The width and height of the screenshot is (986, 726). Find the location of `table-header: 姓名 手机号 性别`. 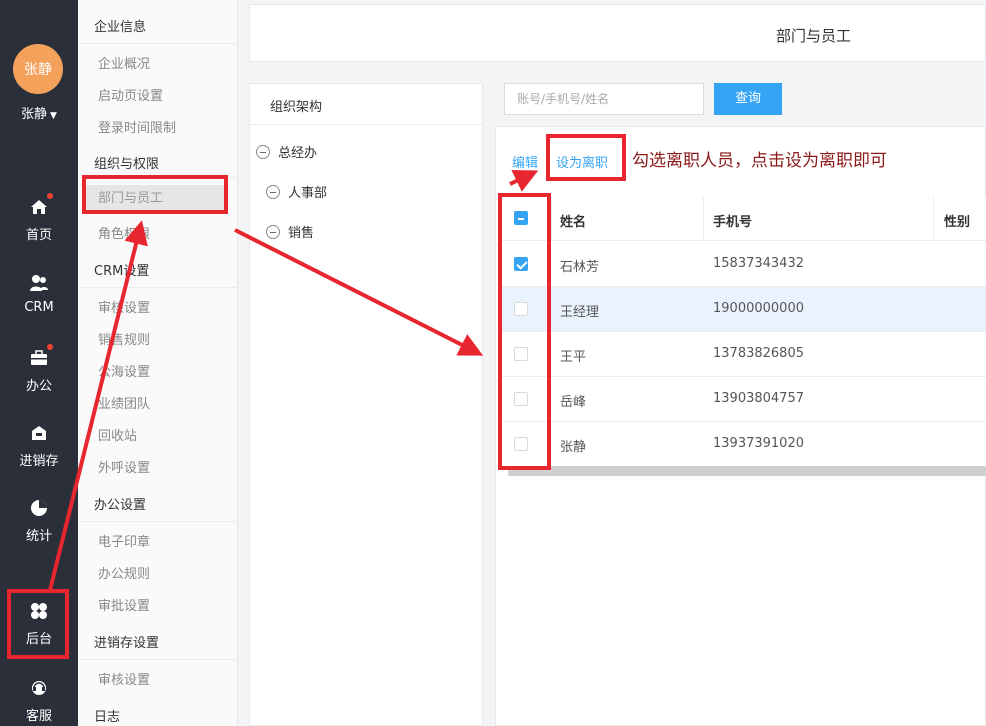

table-header: 姓名 手机号 性别 is located at coordinates (744, 219).